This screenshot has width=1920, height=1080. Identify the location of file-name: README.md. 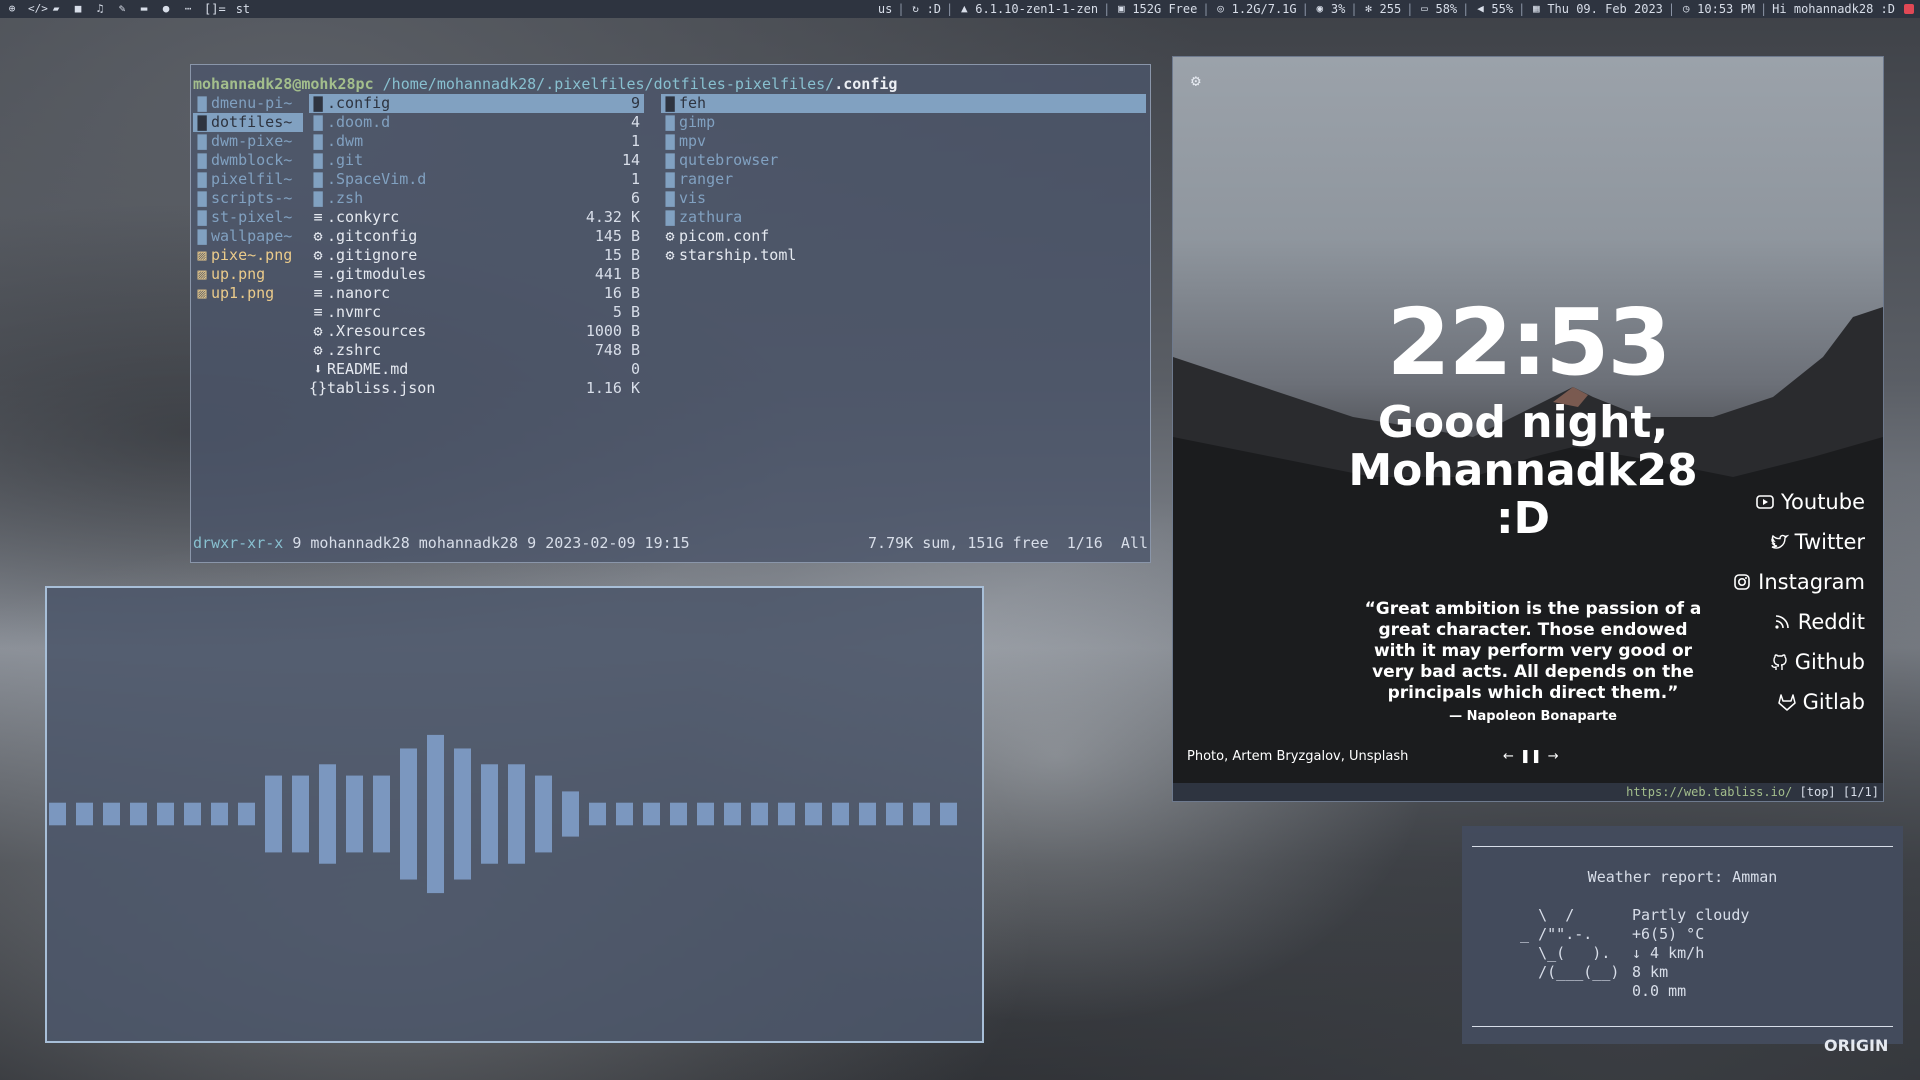
(368, 369).